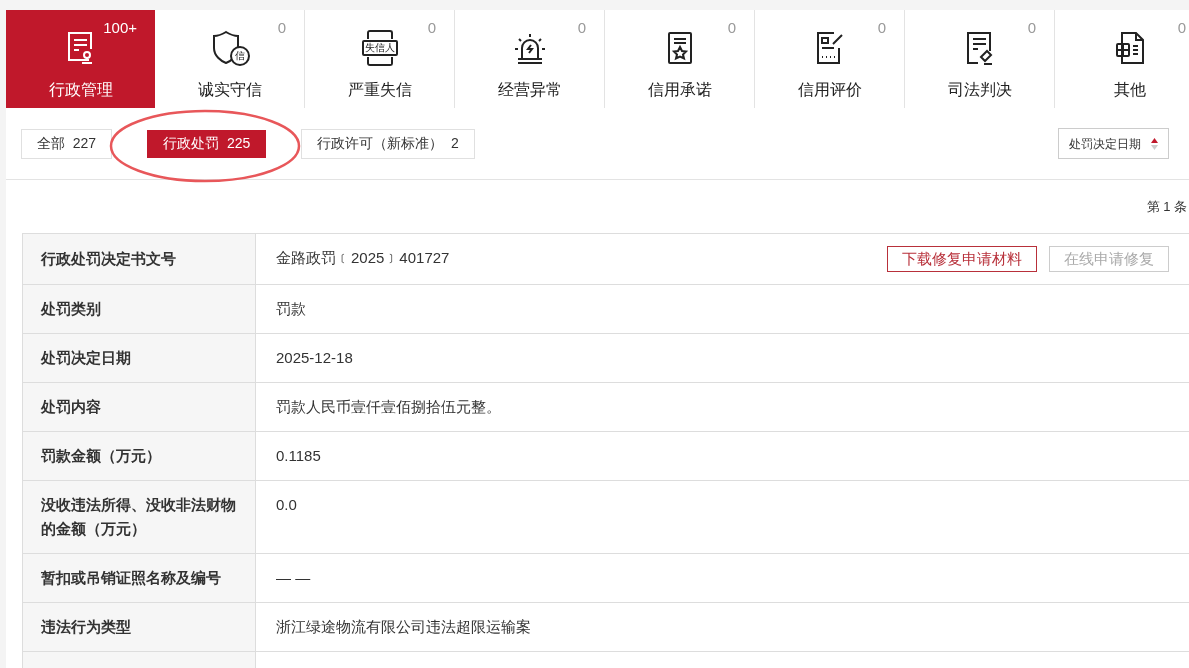 Image resolution: width=1189 pixels, height=668 pixels. What do you see at coordinates (1166, 206) in the screenshot?
I see `record-counter: 第 1 条` at bounding box center [1166, 206].